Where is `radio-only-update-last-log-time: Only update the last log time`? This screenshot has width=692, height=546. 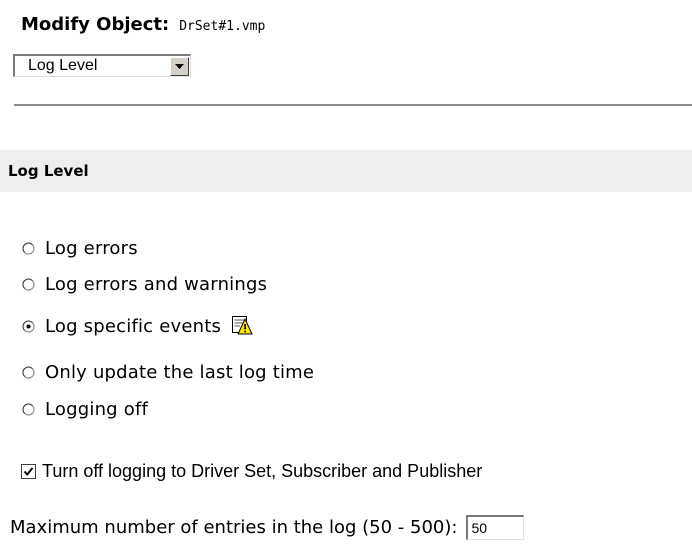
radio-only-update-last-log-time: Only update the last log time is located at coordinates (168, 372).